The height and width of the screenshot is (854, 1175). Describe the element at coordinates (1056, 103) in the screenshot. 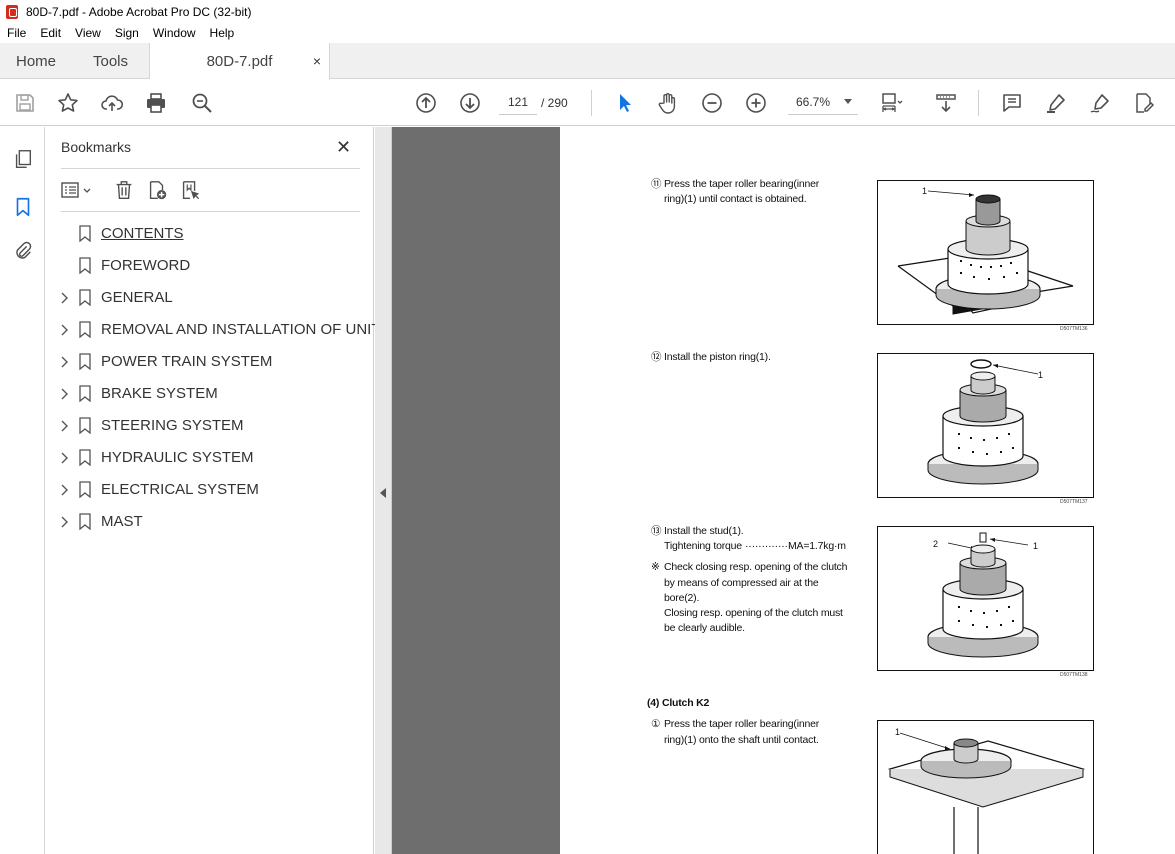

I see `highlight-pen-icon` at that location.